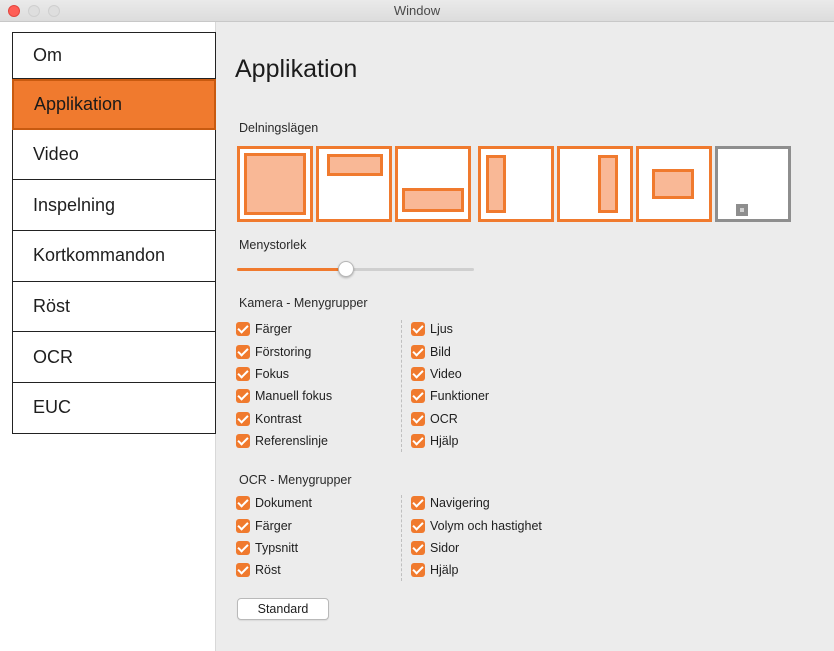 The width and height of the screenshot is (834, 651). What do you see at coordinates (114, 206) in the screenshot?
I see `sidebar-item-inspelning: Inspelning` at bounding box center [114, 206].